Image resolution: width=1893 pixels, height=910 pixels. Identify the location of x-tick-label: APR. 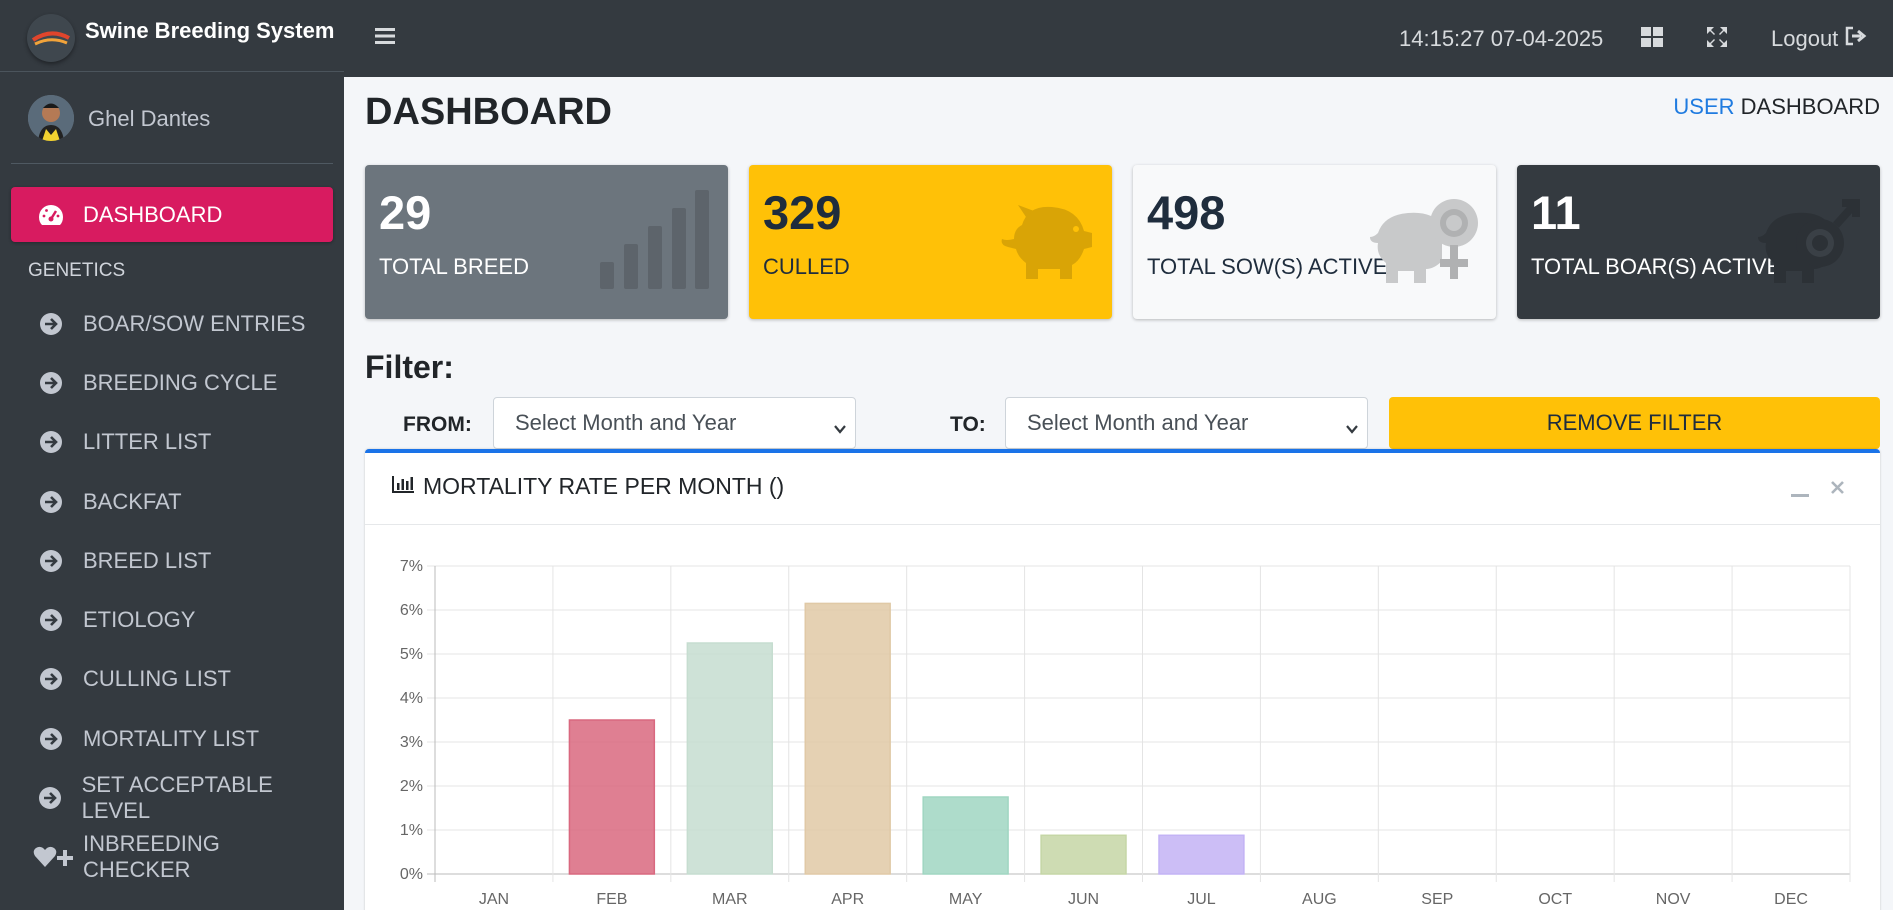
(847, 899).